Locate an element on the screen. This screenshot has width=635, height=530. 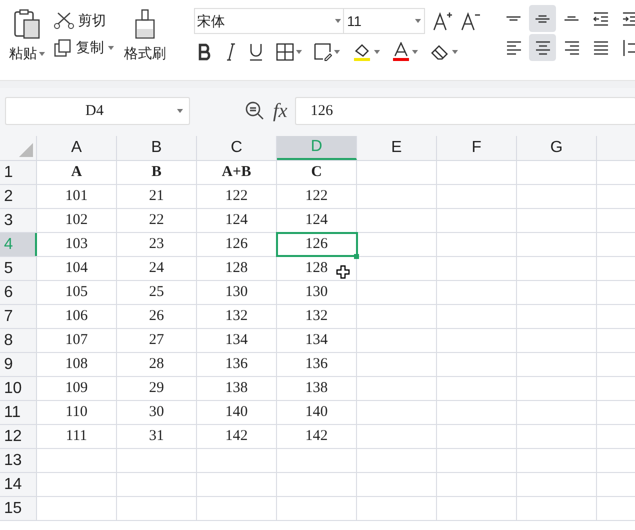
bold-icon is located at coordinates (205, 52).